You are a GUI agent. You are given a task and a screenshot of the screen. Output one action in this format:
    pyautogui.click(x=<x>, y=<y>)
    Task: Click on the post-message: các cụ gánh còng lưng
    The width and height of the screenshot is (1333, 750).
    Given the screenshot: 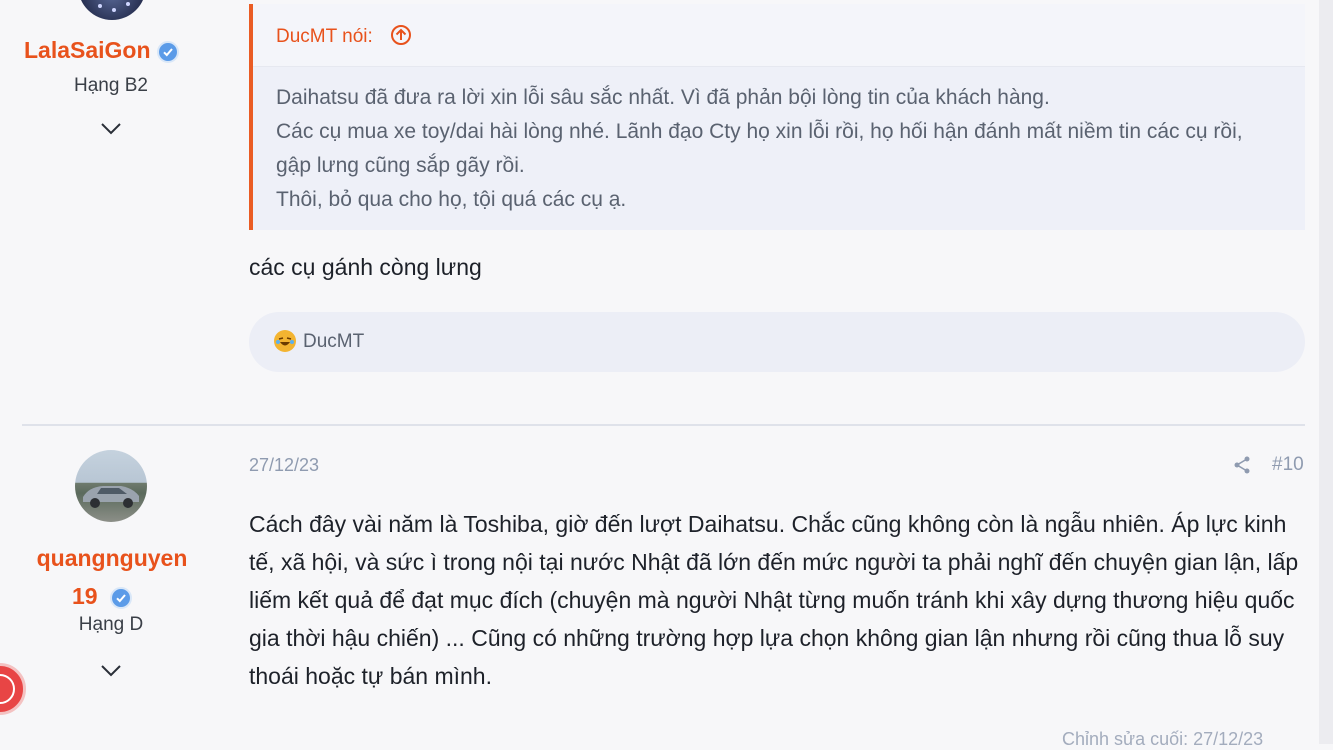 What is the action you would take?
    pyautogui.click(x=365, y=267)
    